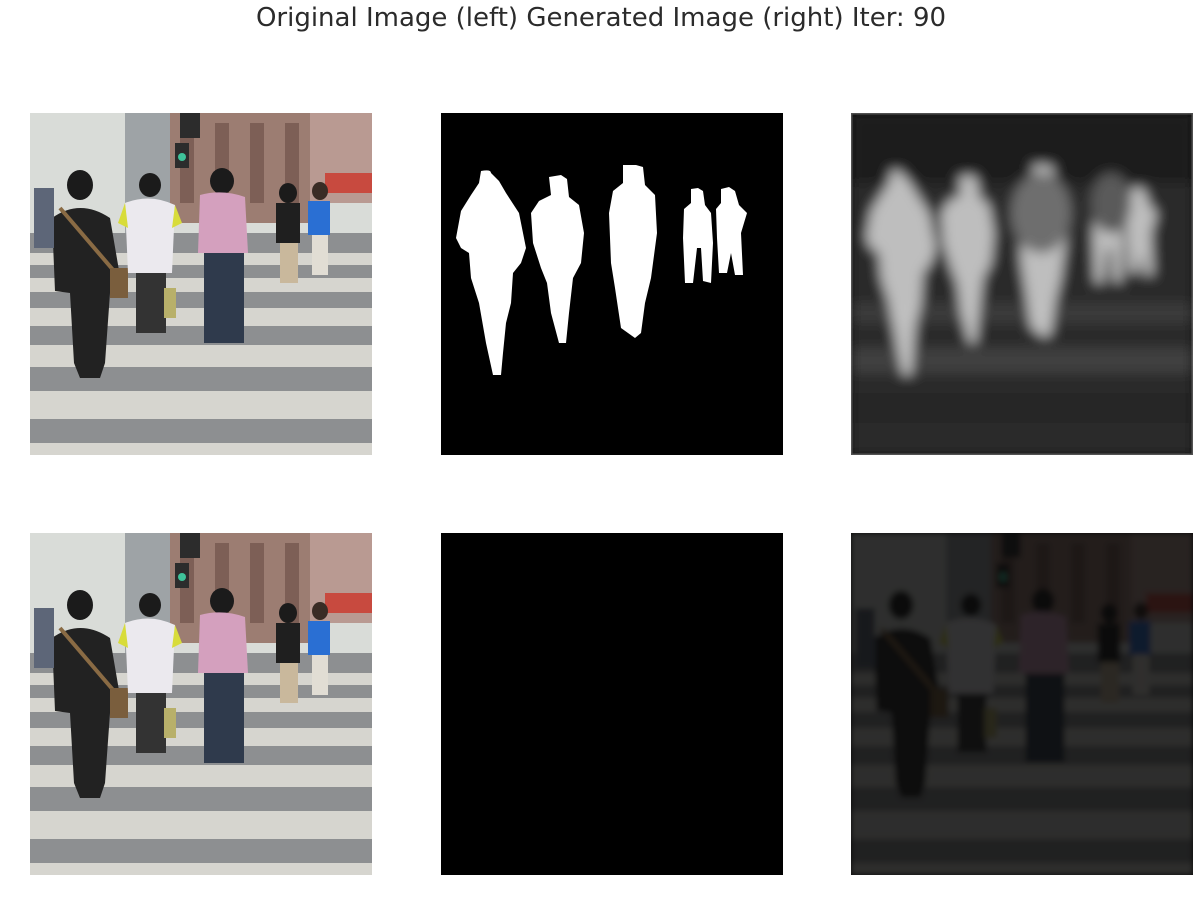 This screenshot has height=902, width=1202. I want to click on original-image-top, so click(201, 284).